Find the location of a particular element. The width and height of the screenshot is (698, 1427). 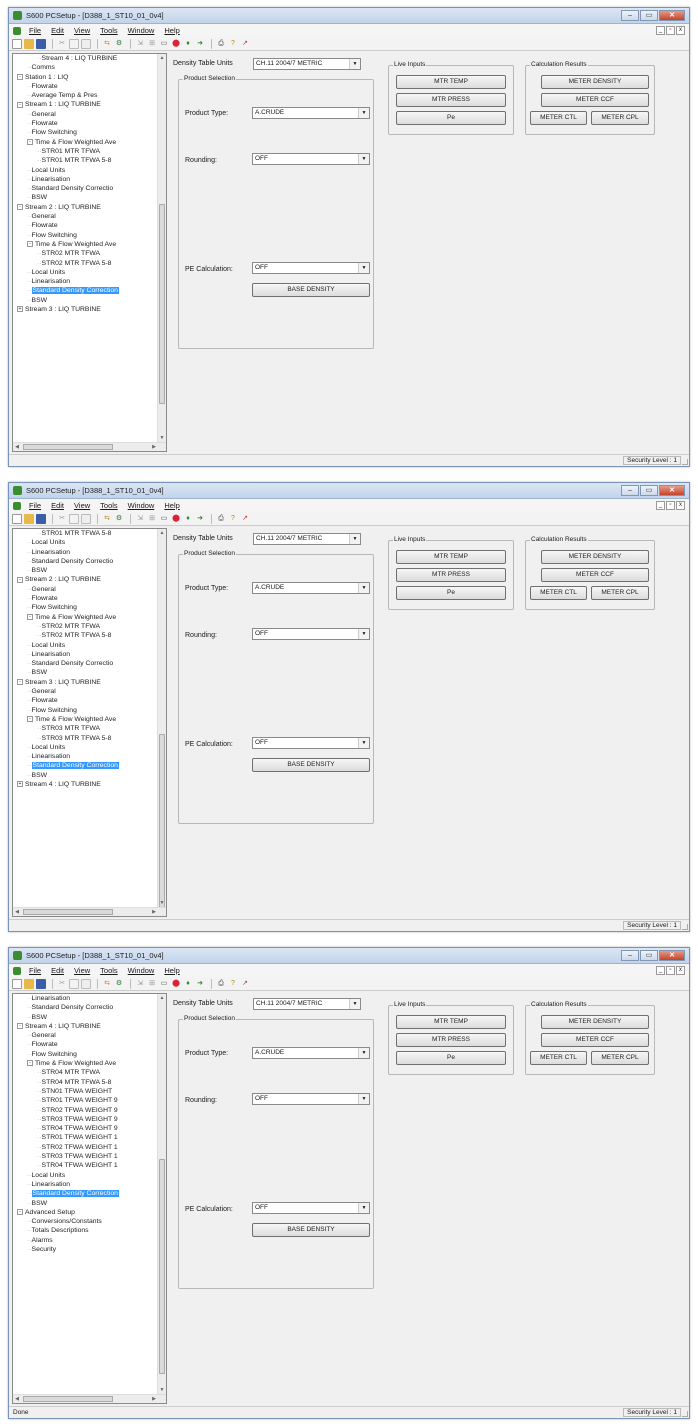

connect-icon: ⇆ is located at coordinates (107, 984).